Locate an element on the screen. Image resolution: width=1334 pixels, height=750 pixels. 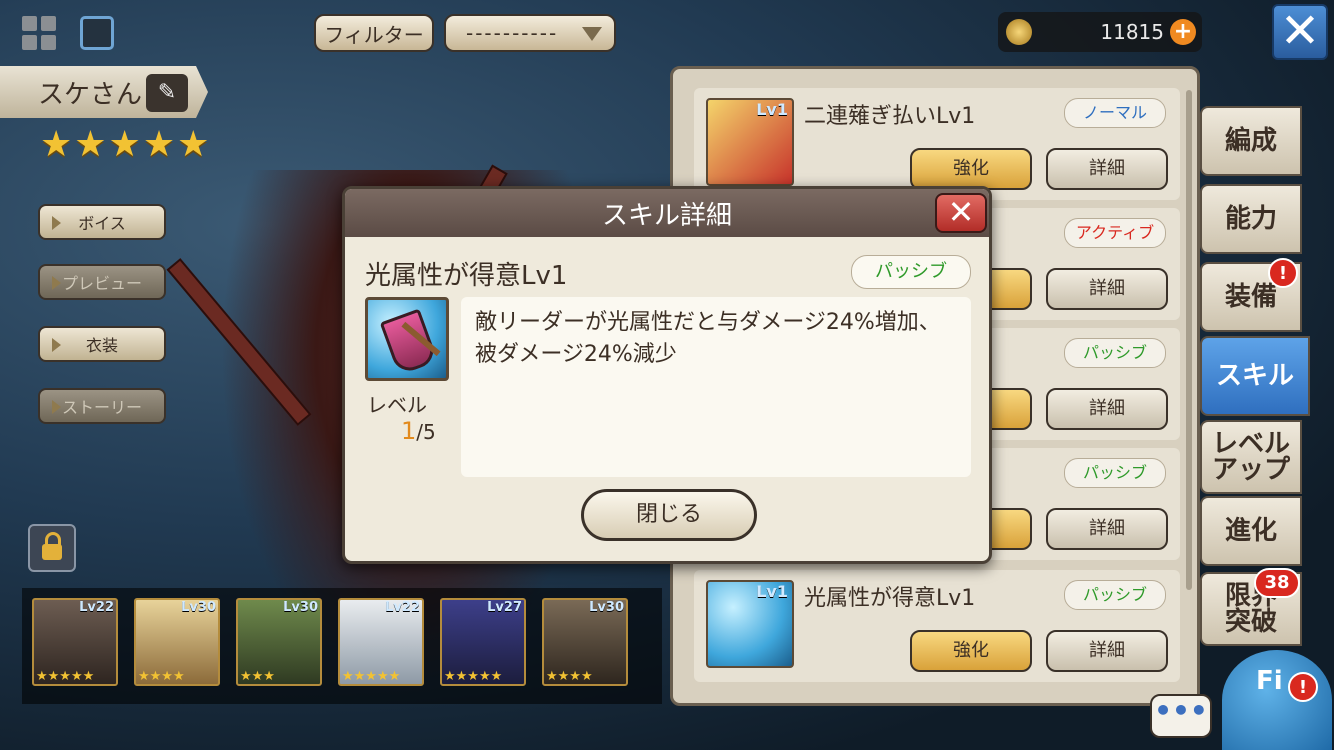
currency-display: 11815 + is located at coordinates (1100, 32).